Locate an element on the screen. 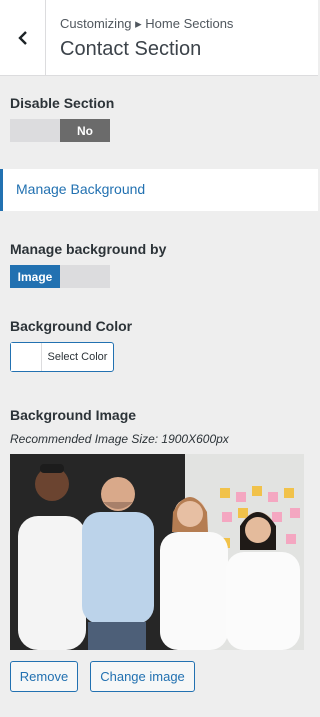 This screenshot has width=320, height=717. change-image-button: Change image is located at coordinates (142, 676).